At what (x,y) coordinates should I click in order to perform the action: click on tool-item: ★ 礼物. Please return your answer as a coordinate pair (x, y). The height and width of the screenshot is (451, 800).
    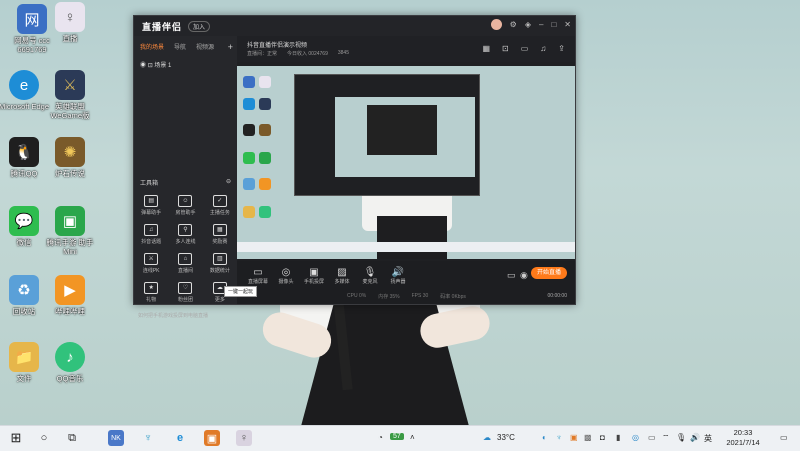
    Looking at the image, I should click on (151, 292).